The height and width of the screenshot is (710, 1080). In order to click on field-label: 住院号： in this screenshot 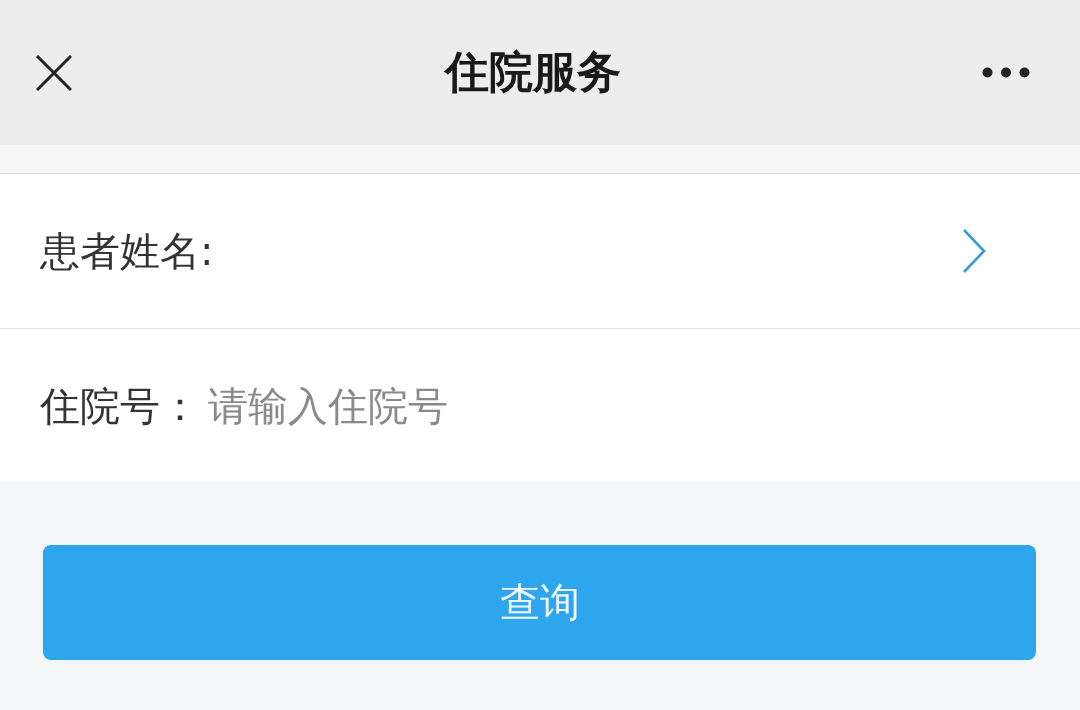, I will do `click(120, 405)`.